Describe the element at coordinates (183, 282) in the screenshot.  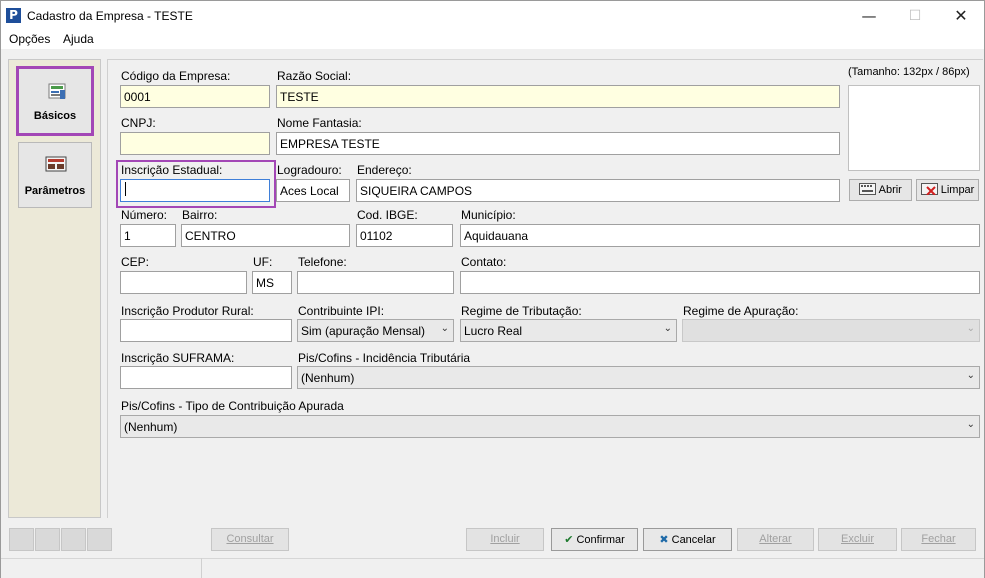
I see `cep-field` at that location.